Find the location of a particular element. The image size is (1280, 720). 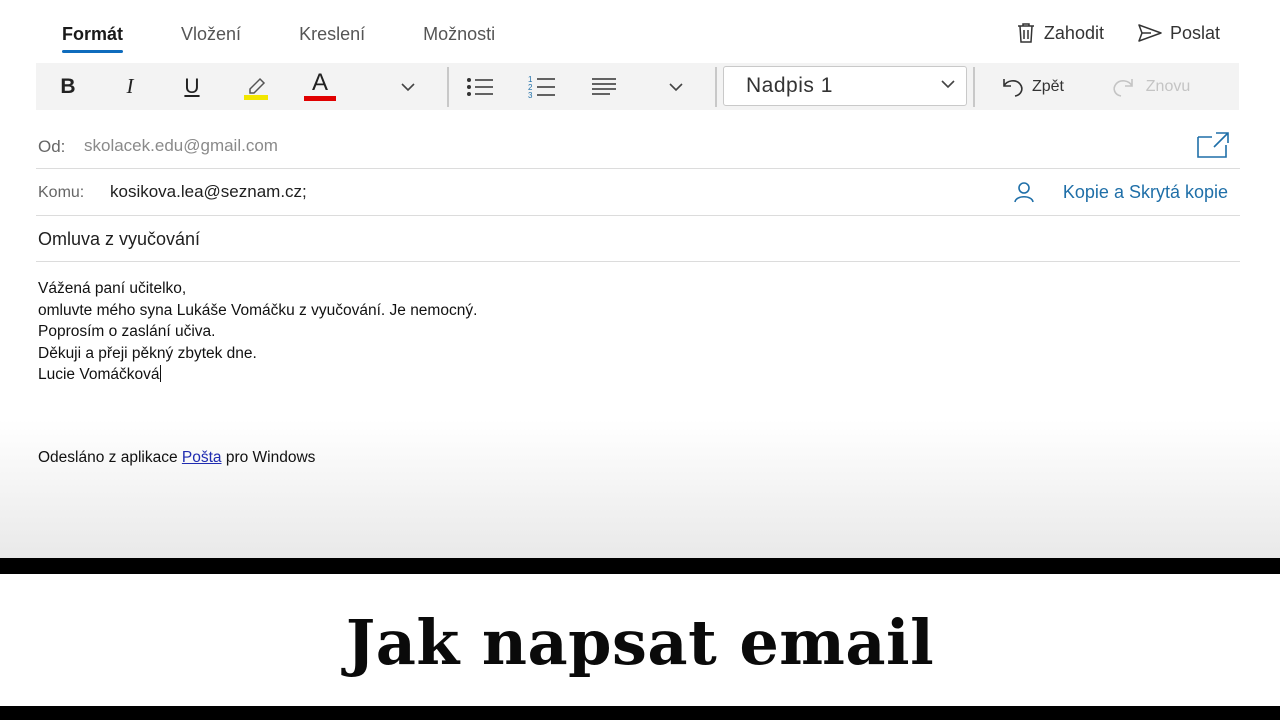

underline-button: U is located at coordinates (192, 86).